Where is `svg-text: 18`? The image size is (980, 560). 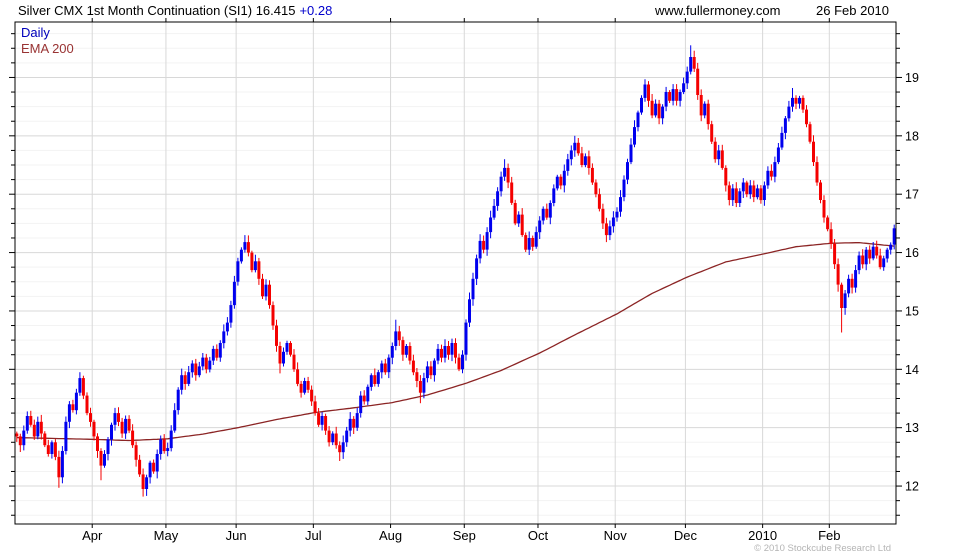
svg-text: 18 is located at coordinates (912, 136).